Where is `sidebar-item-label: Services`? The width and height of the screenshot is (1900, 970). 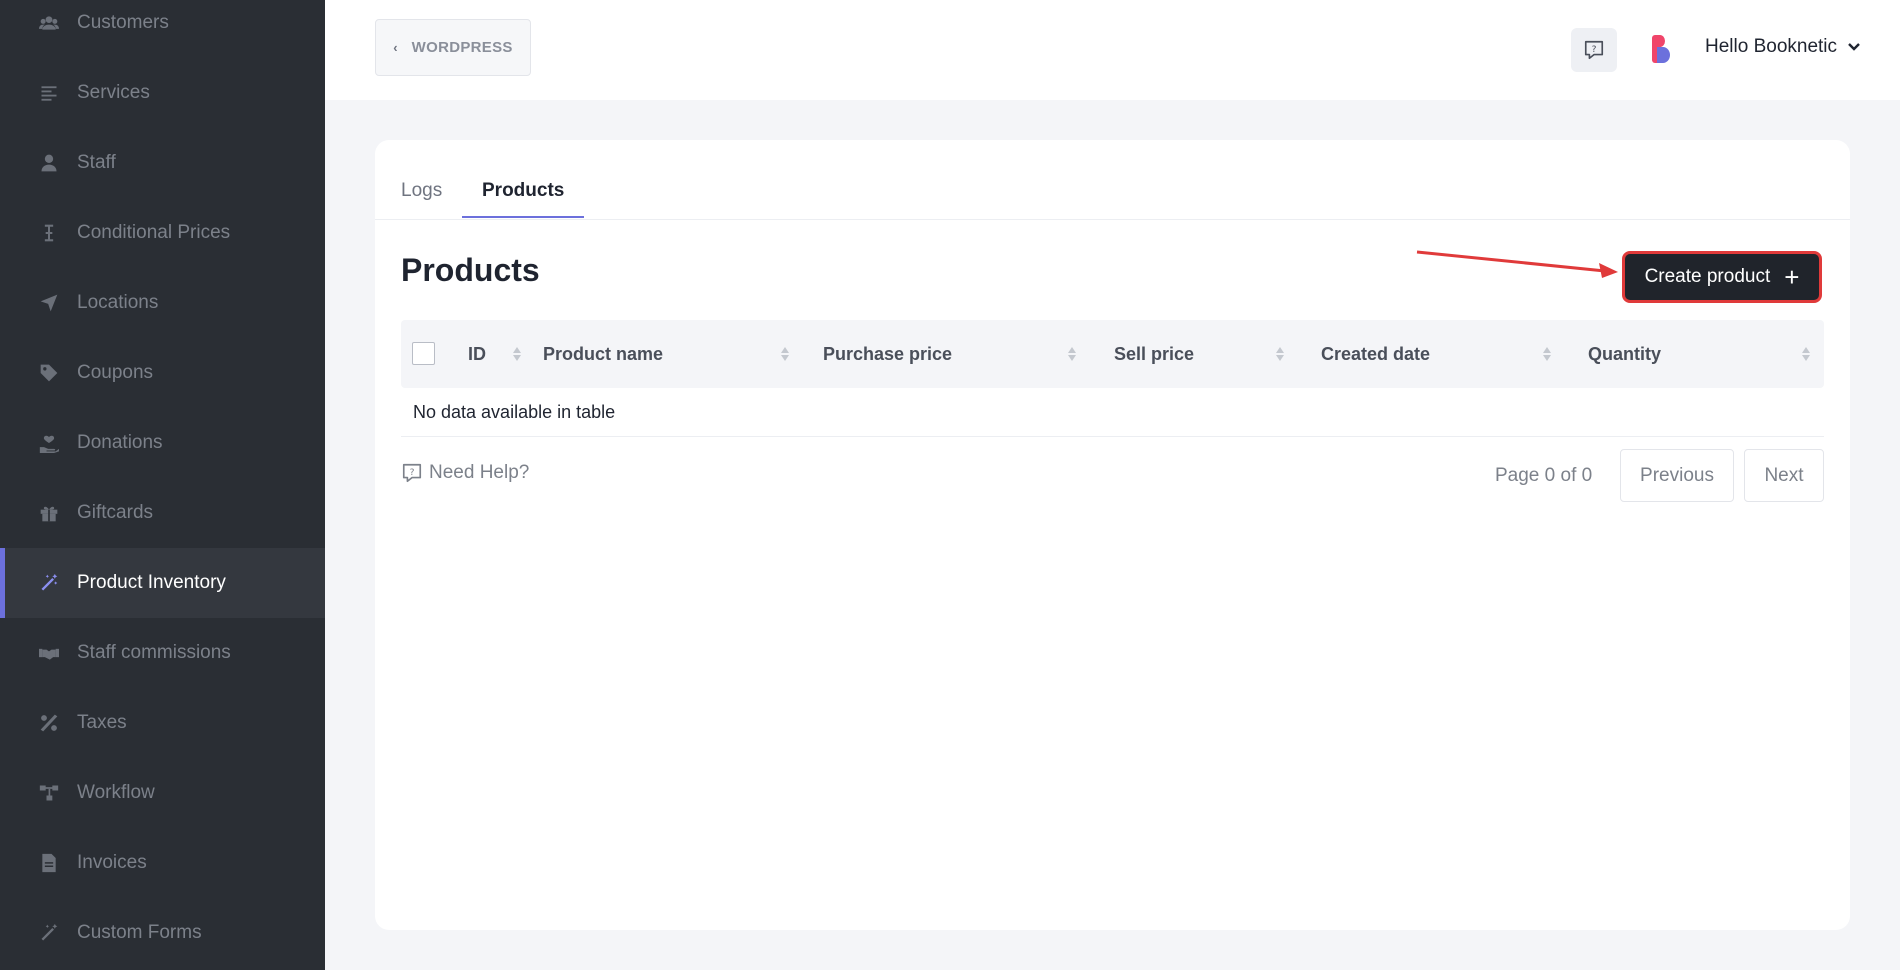 sidebar-item-label: Services is located at coordinates (113, 92).